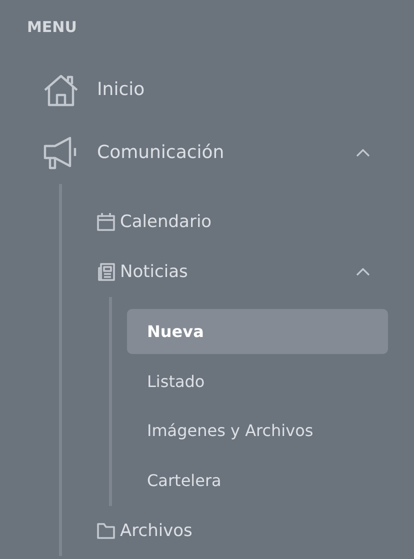  I want to click on menu-heading: MENU, so click(51, 27).